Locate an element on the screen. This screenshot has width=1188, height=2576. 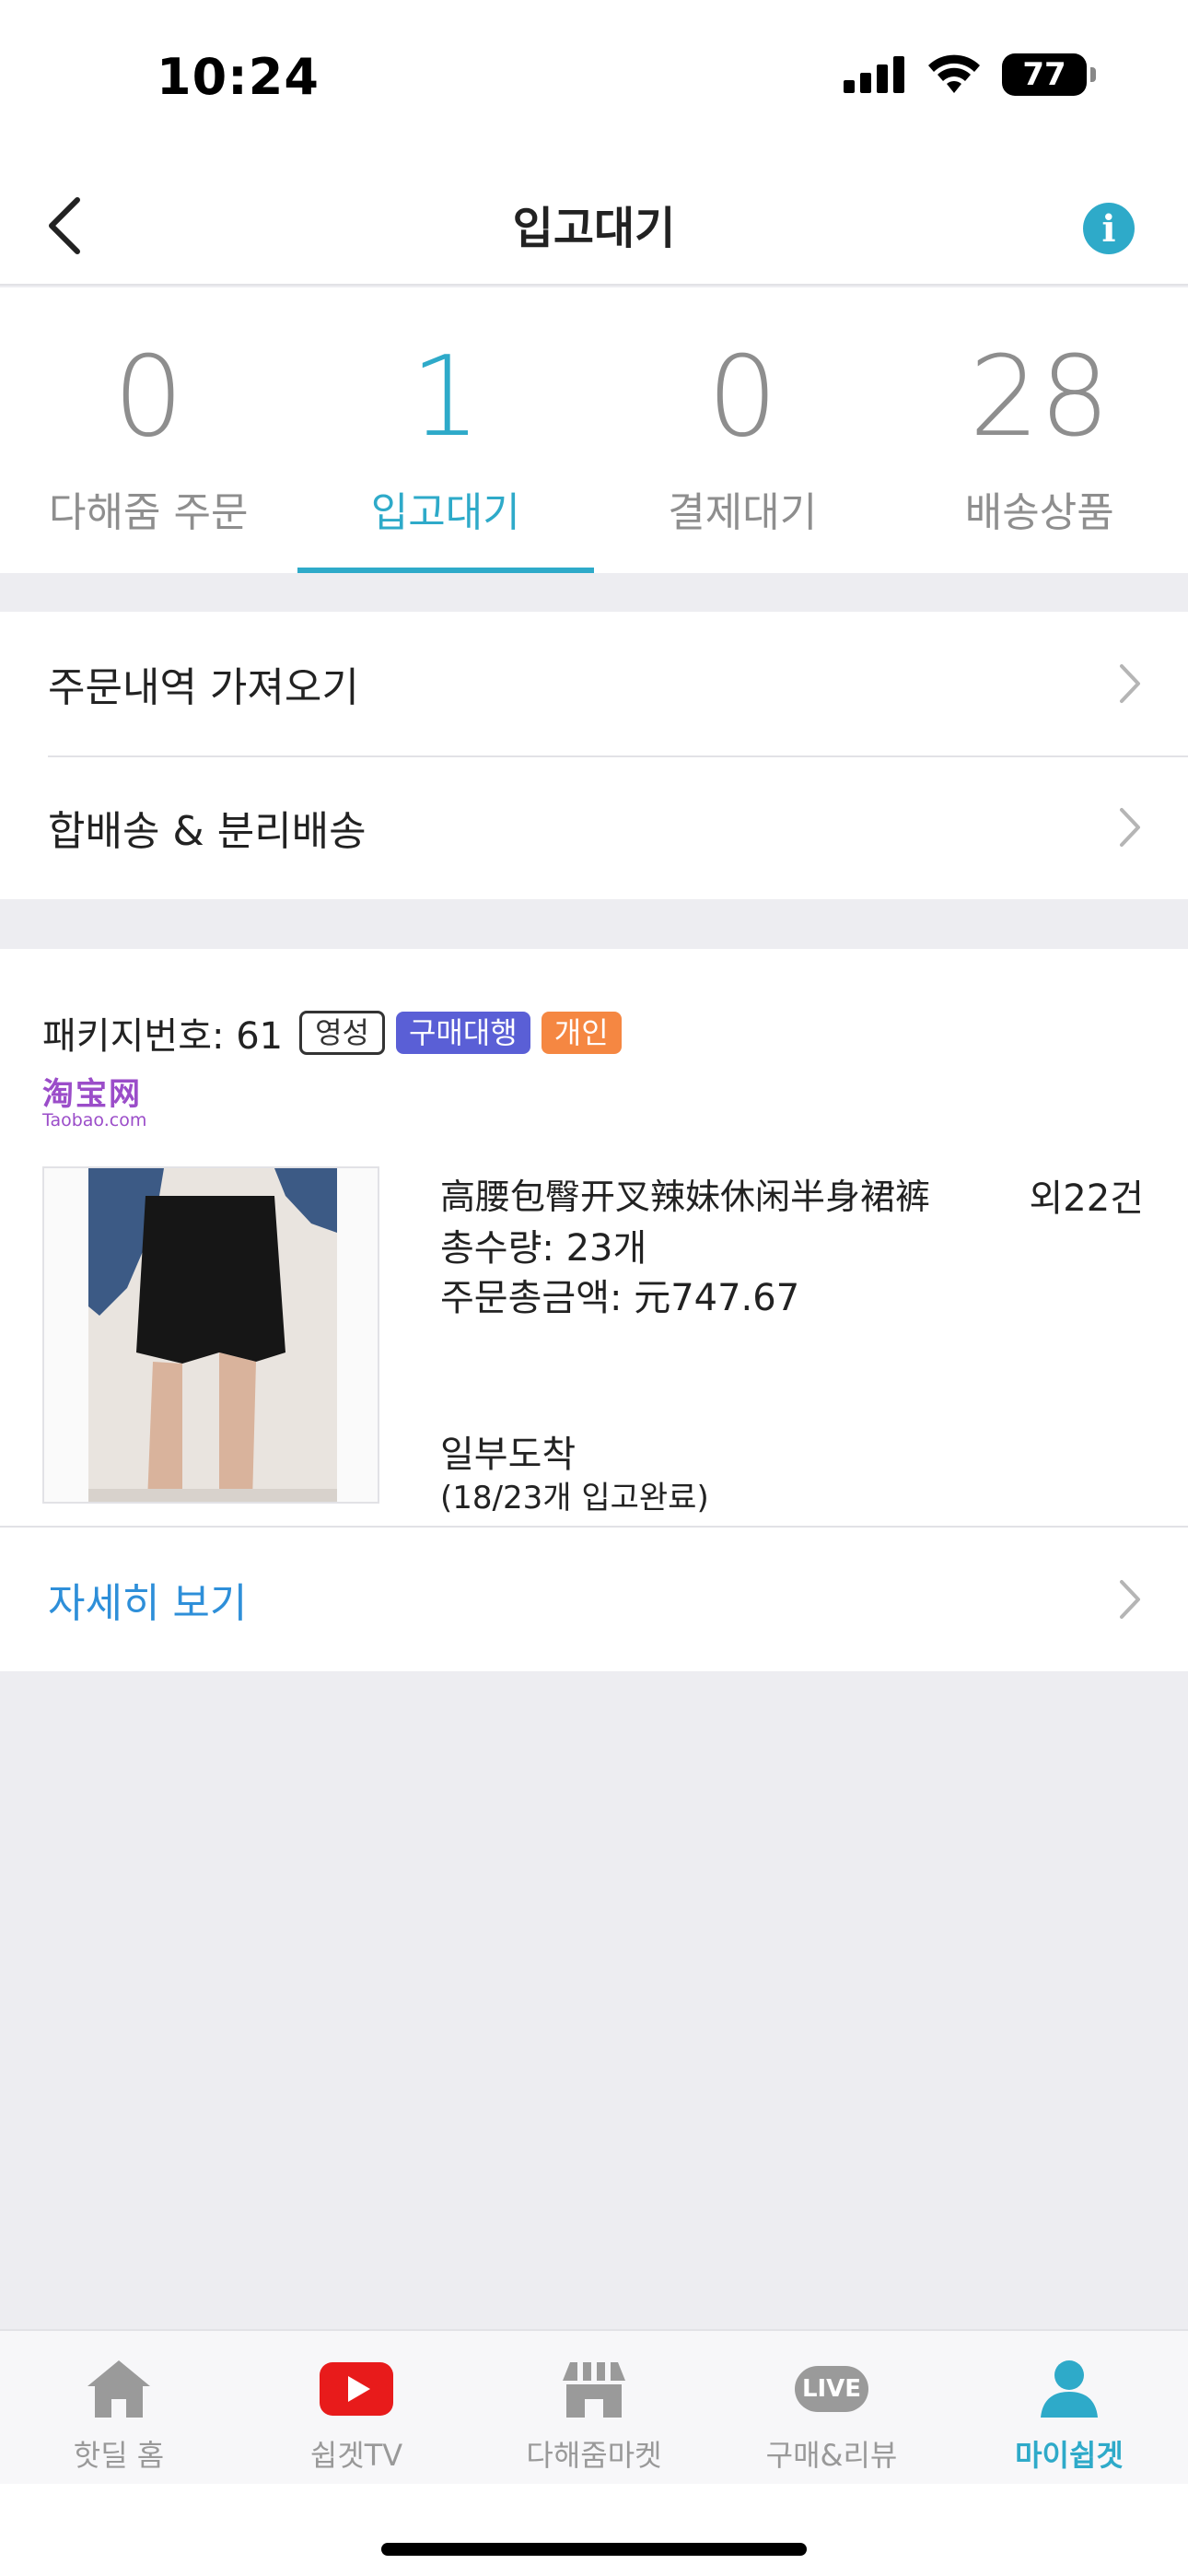
package-number: 패키지번호: 61 is located at coordinates (163, 1036).